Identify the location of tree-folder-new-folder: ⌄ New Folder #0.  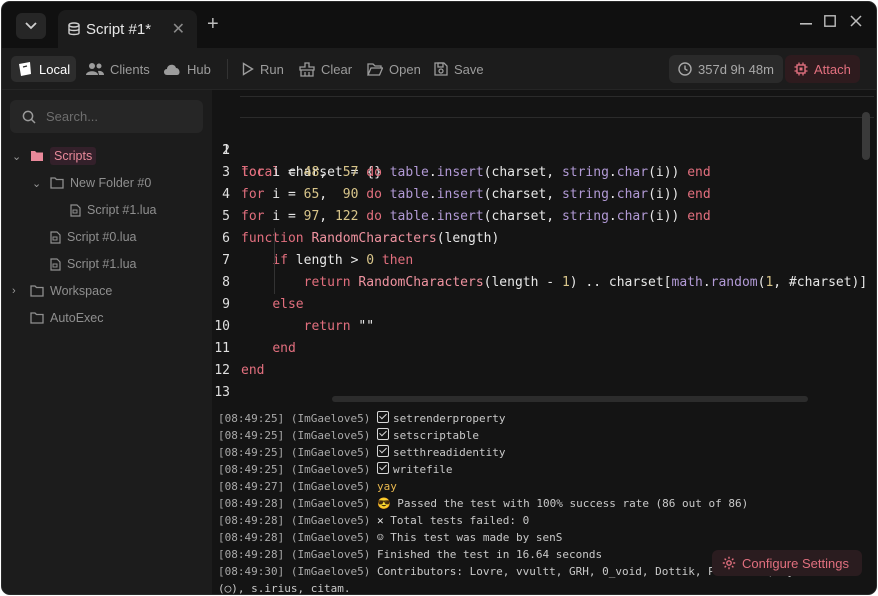
(91, 183).